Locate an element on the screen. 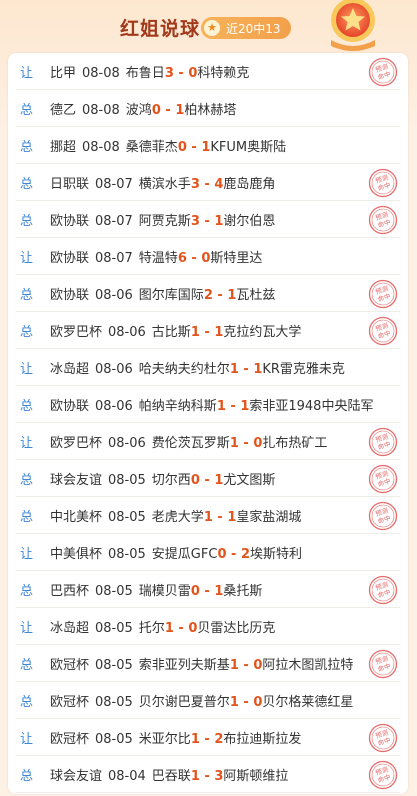 Image resolution: width=417 pixels, height=796 pixels. away-team: 柏林赫塔 is located at coordinates (210, 110).